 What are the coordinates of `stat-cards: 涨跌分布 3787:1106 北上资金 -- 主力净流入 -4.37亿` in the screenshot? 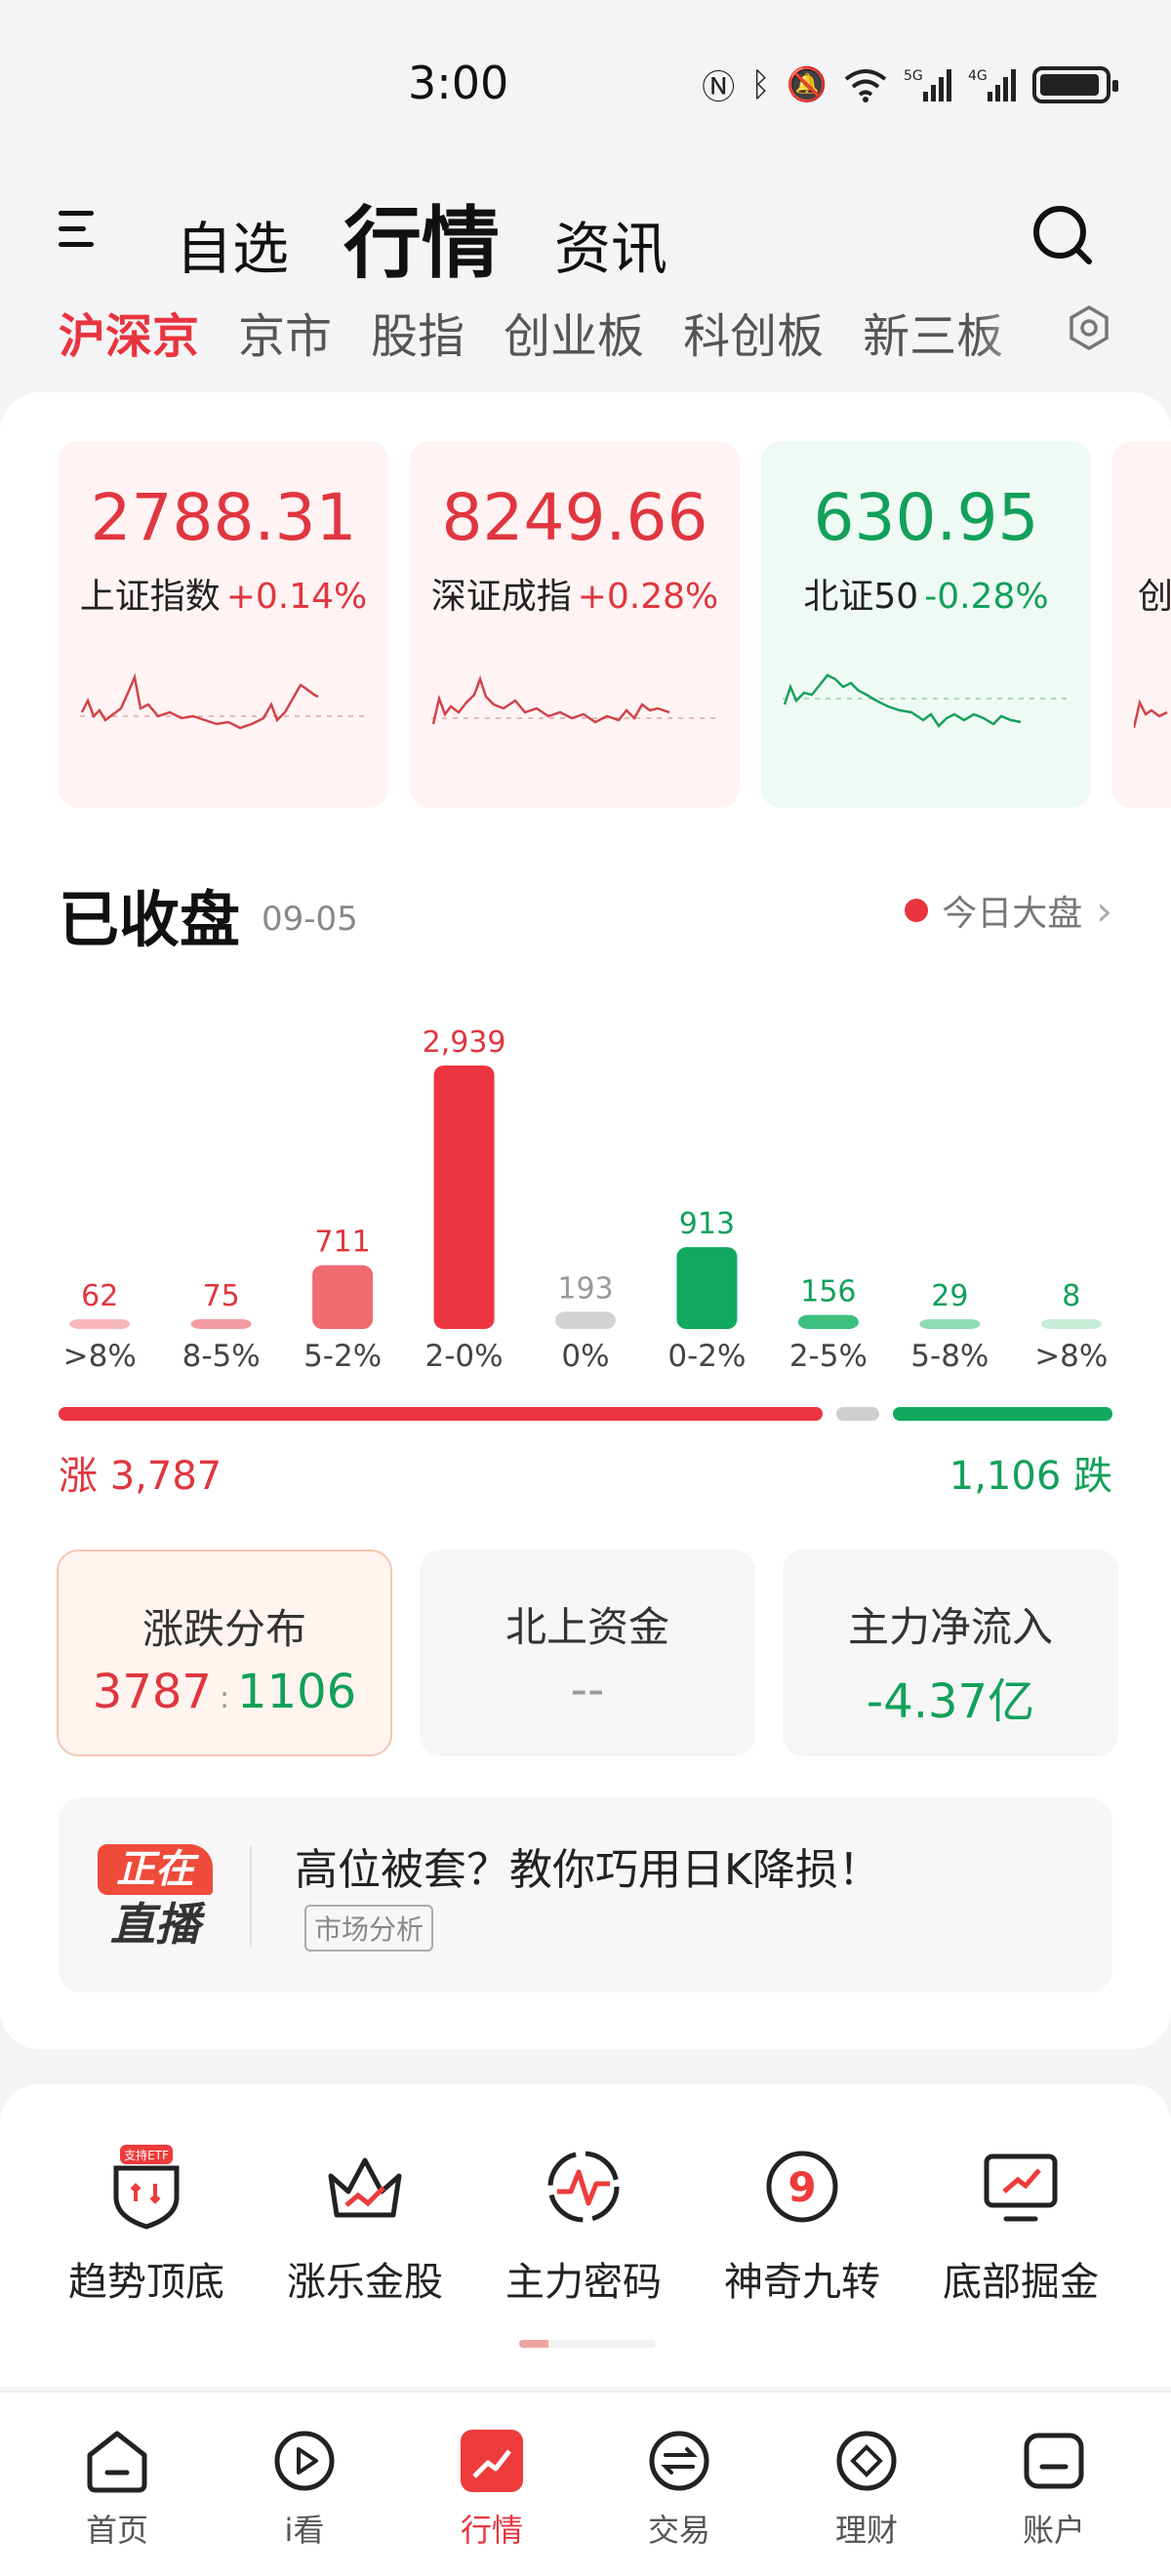 It's located at (587, 1653).